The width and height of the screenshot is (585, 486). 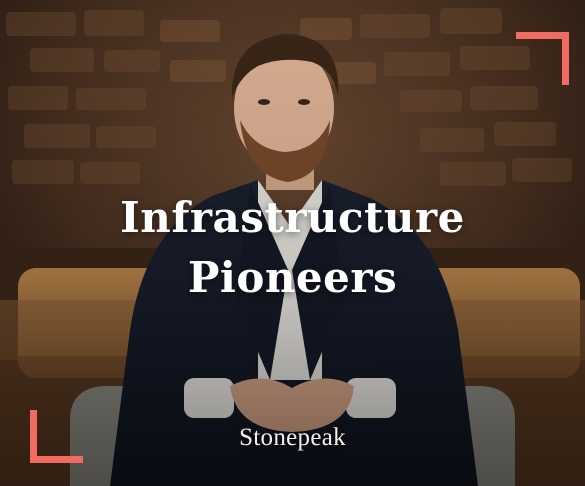 I want to click on headline-line2: Pioneers, so click(x=292, y=277).